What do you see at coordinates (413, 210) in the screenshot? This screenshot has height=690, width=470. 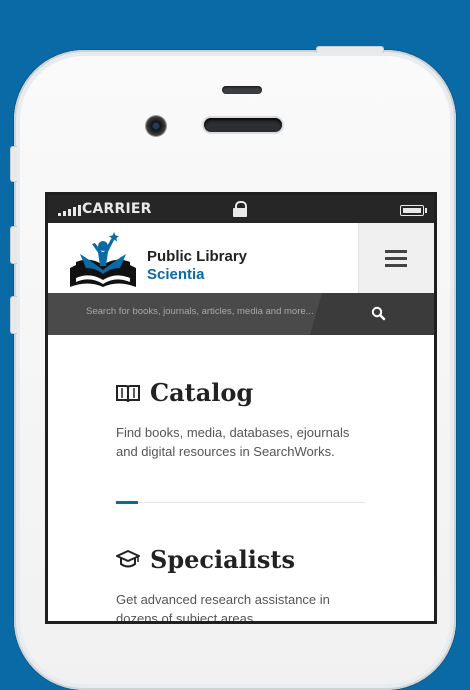 I see `battery-icon` at bounding box center [413, 210].